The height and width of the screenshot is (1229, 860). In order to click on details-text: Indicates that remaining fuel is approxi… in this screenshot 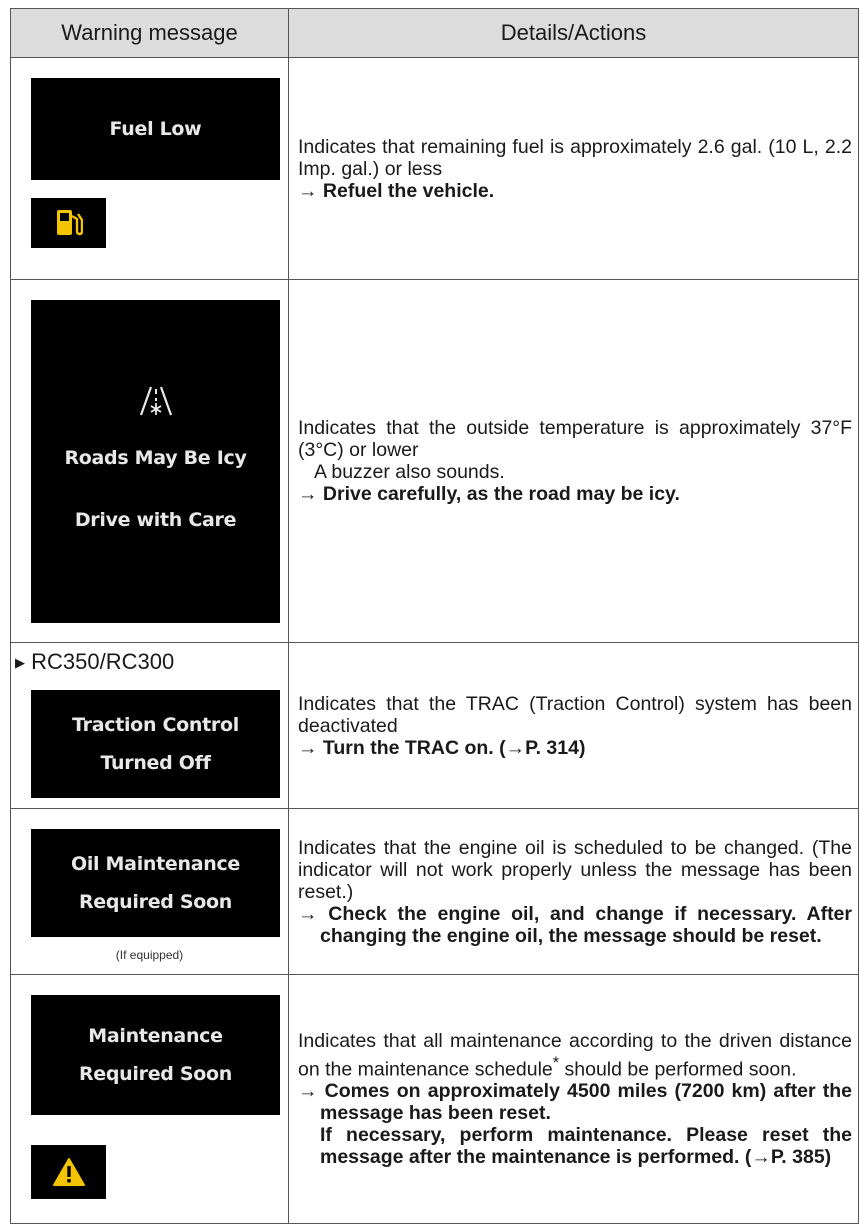, I will do `click(575, 157)`.